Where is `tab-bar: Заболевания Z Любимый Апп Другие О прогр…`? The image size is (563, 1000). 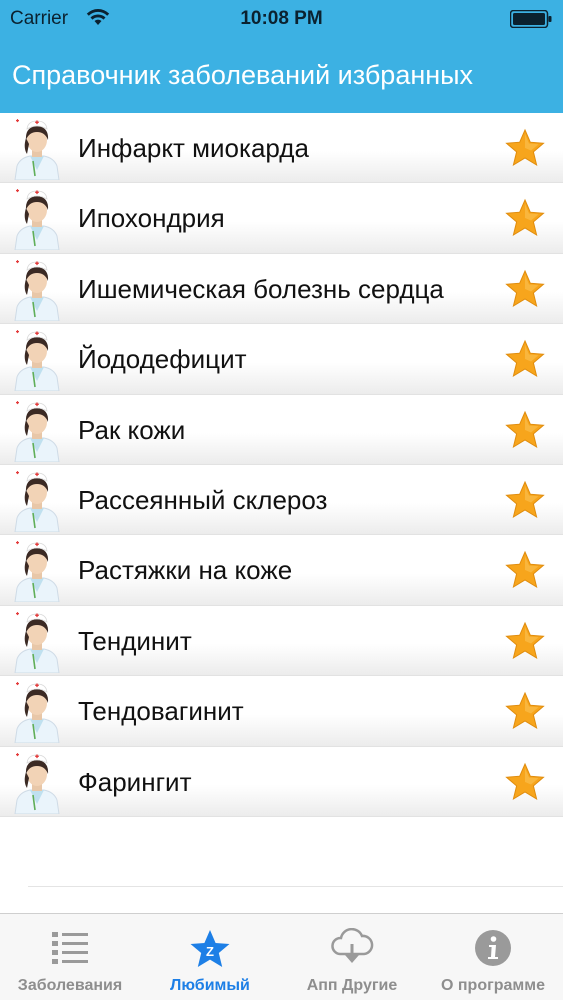
tab-bar: Заболевания Z Любимый Апп Другие О прогр… is located at coordinates (281, 956).